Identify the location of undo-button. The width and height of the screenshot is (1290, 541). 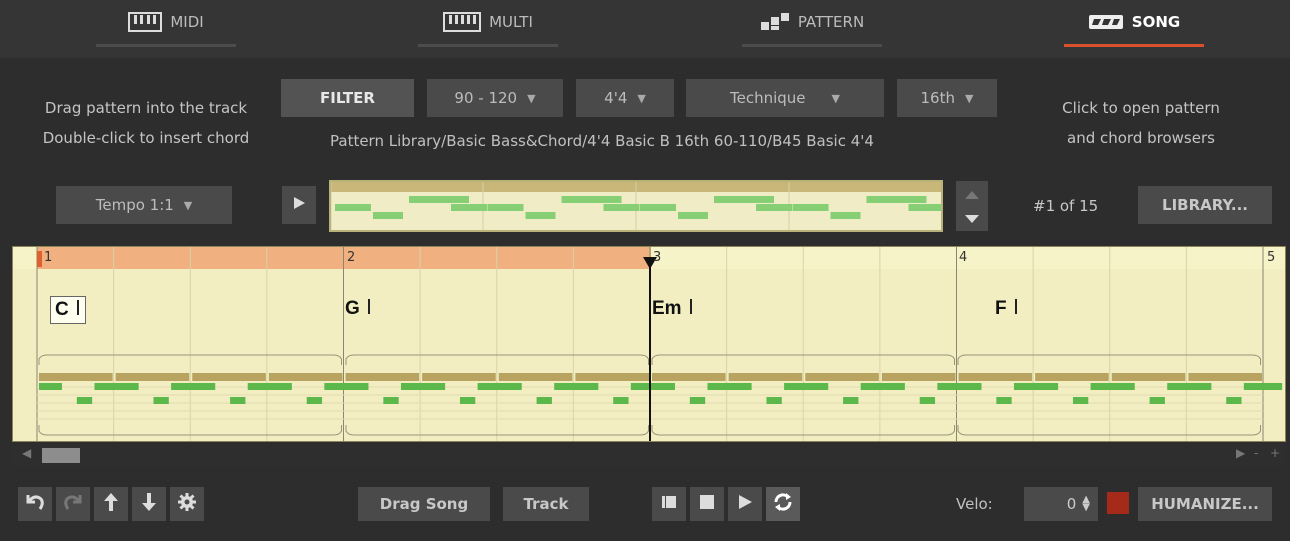
(35, 504).